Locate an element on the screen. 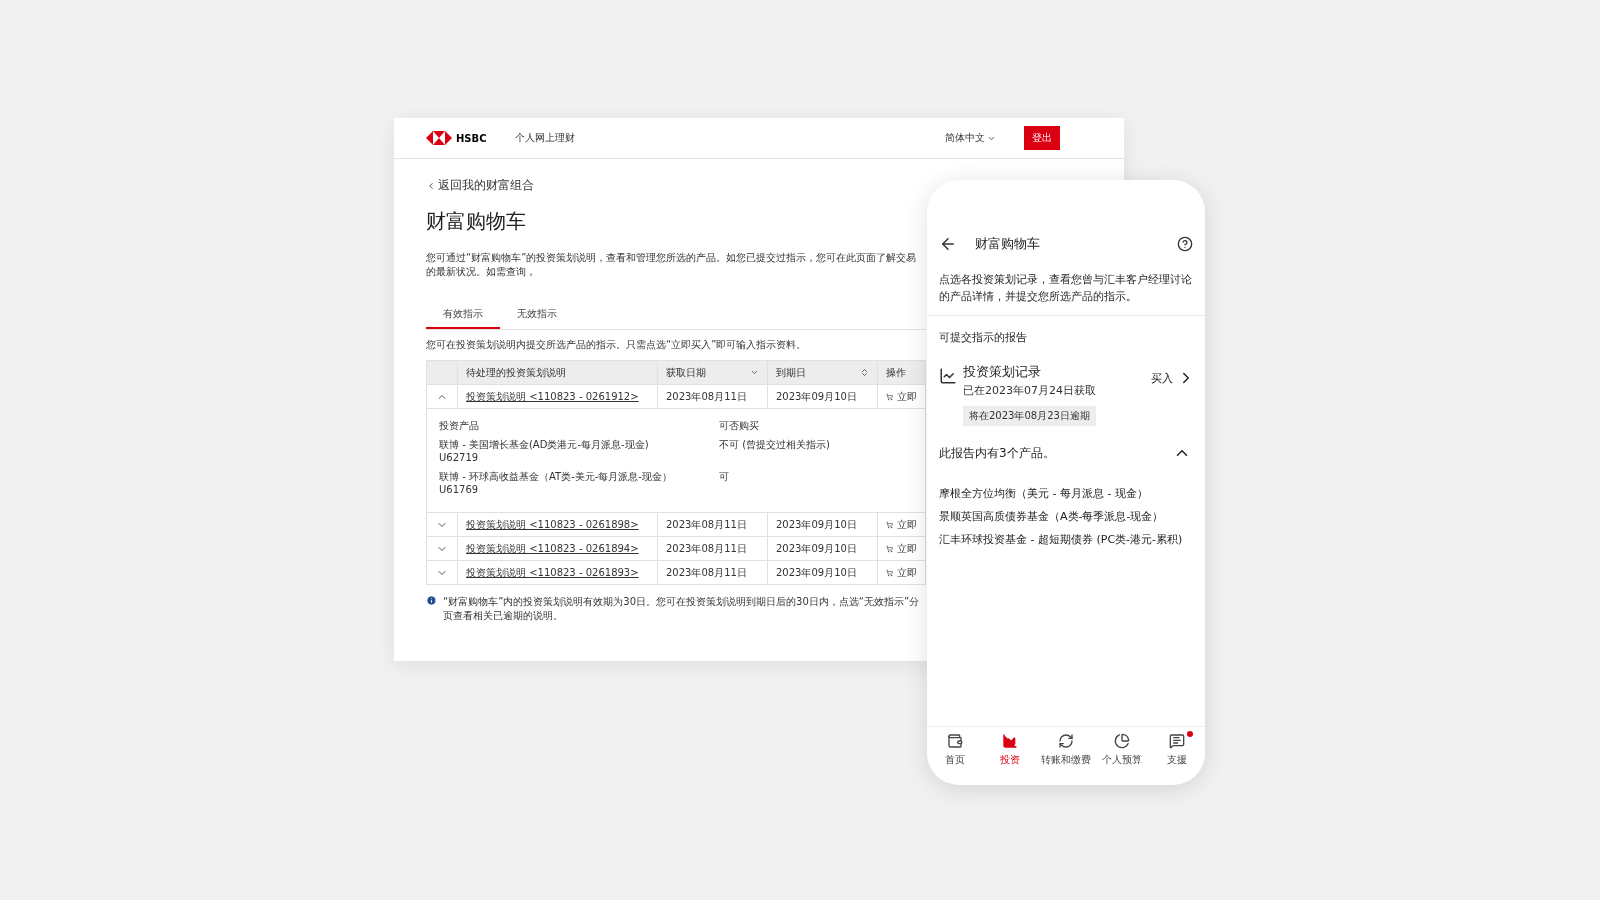 The height and width of the screenshot is (900, 1600). detail-heading: 投资产品 is located at coordinates (459, 425).